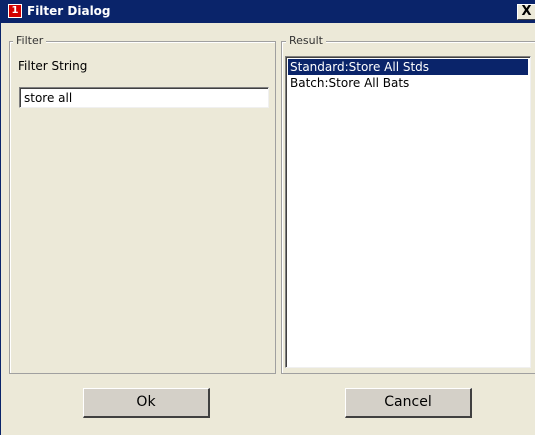 The width and height of the screenshot is (535, 435). What do you see at coordinates (144, 97) in the screenshot?
I see `filter-string-input` at bounding box center [144, 97].